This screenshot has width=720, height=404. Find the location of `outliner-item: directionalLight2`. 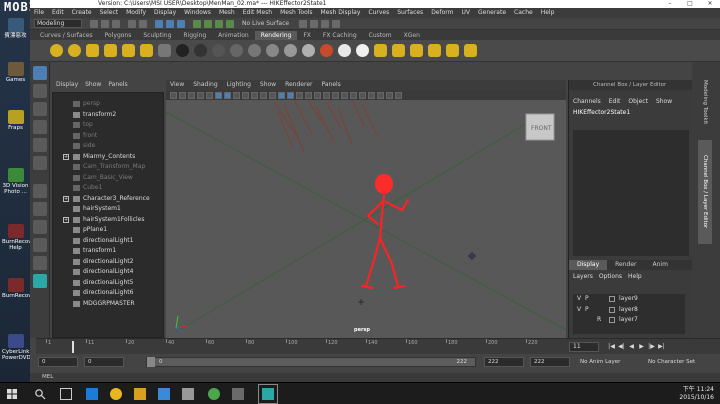

outliner-item: directionalLight2 is located at coordinates (108, 262).